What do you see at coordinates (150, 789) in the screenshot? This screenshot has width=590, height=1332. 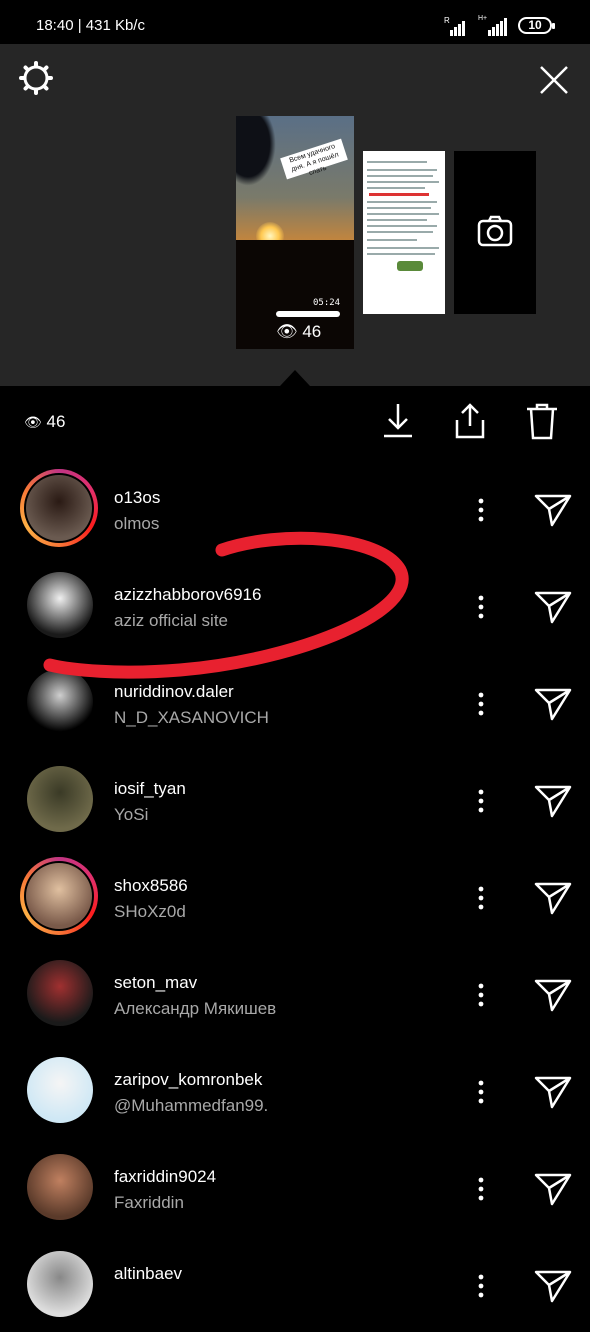 I see `viewer-username: iosif_tyan` at bounding box center [150, 789].